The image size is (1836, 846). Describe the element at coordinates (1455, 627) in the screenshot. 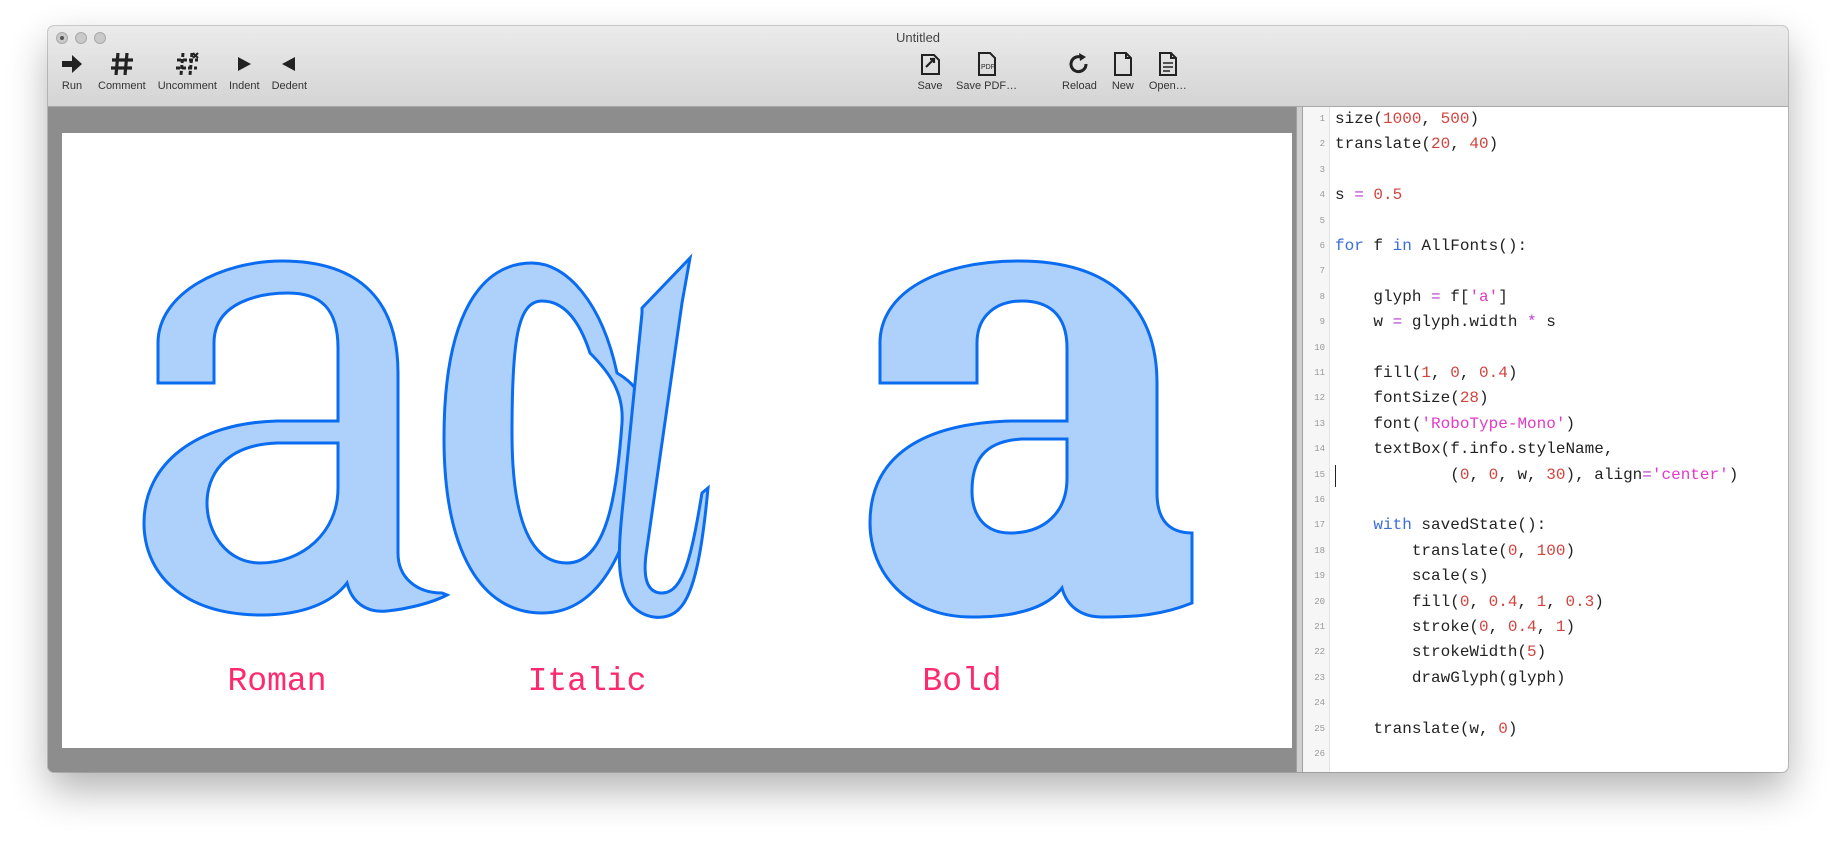

I see `code-text: stroke(0, 0.4, 1)` at that location.